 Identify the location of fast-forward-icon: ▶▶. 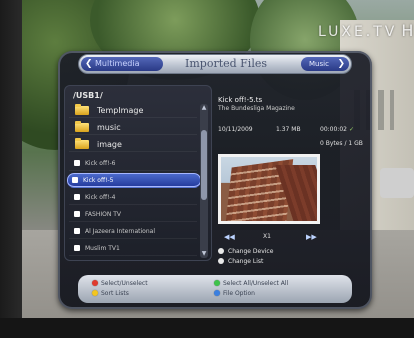
(311, 237).